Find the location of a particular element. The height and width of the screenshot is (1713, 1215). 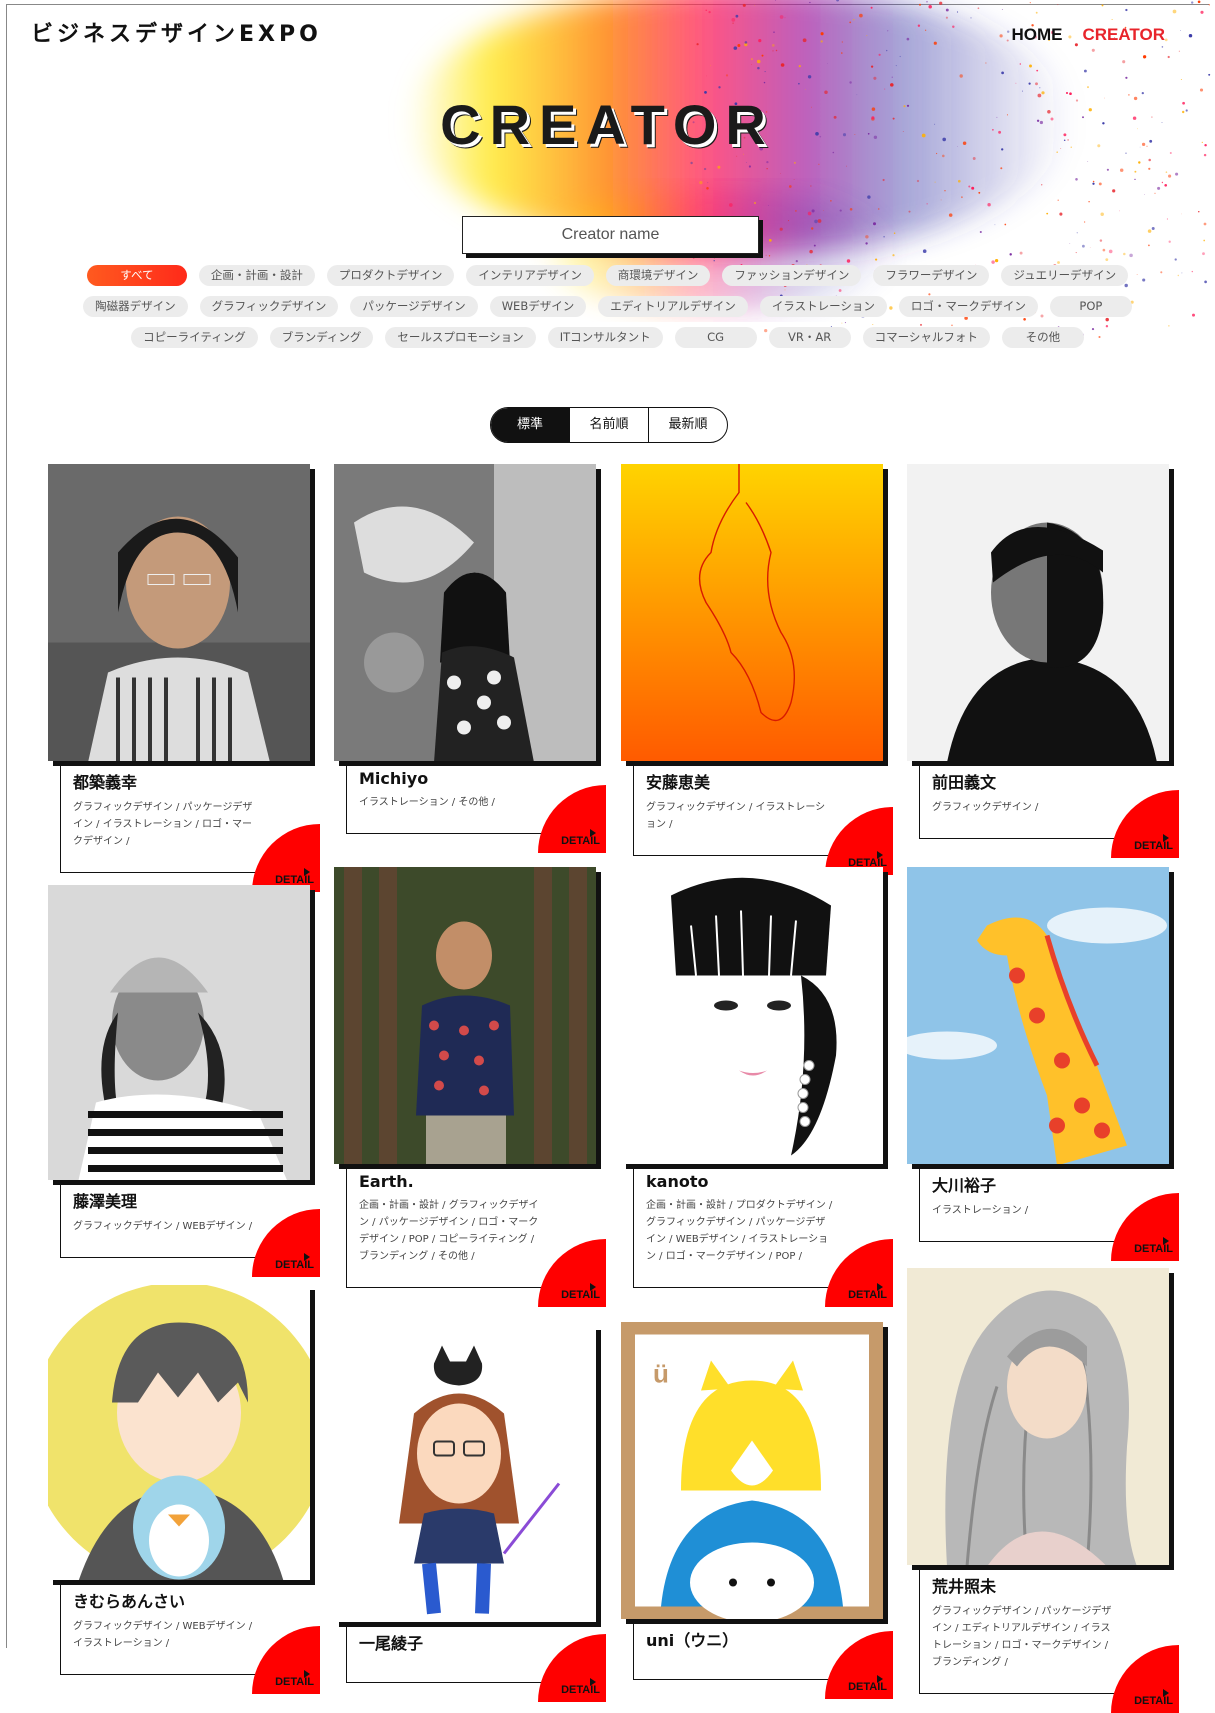

sort-name-button: 名前順 is located at coordinates (608, 425).